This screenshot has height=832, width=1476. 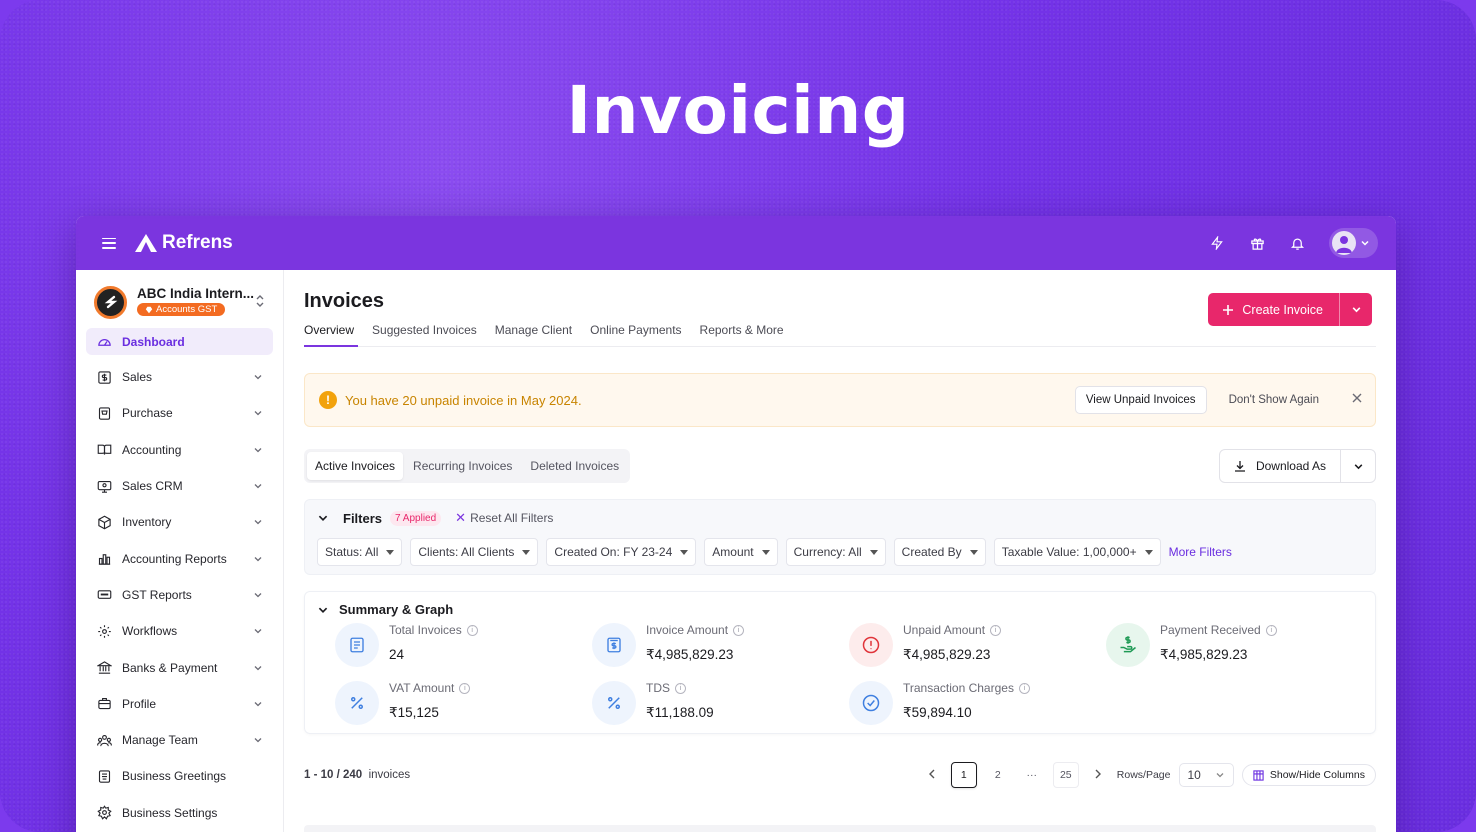 I want to click on segment-recurring-invoices: Recurring Invoices, so click(x=462, y=466).